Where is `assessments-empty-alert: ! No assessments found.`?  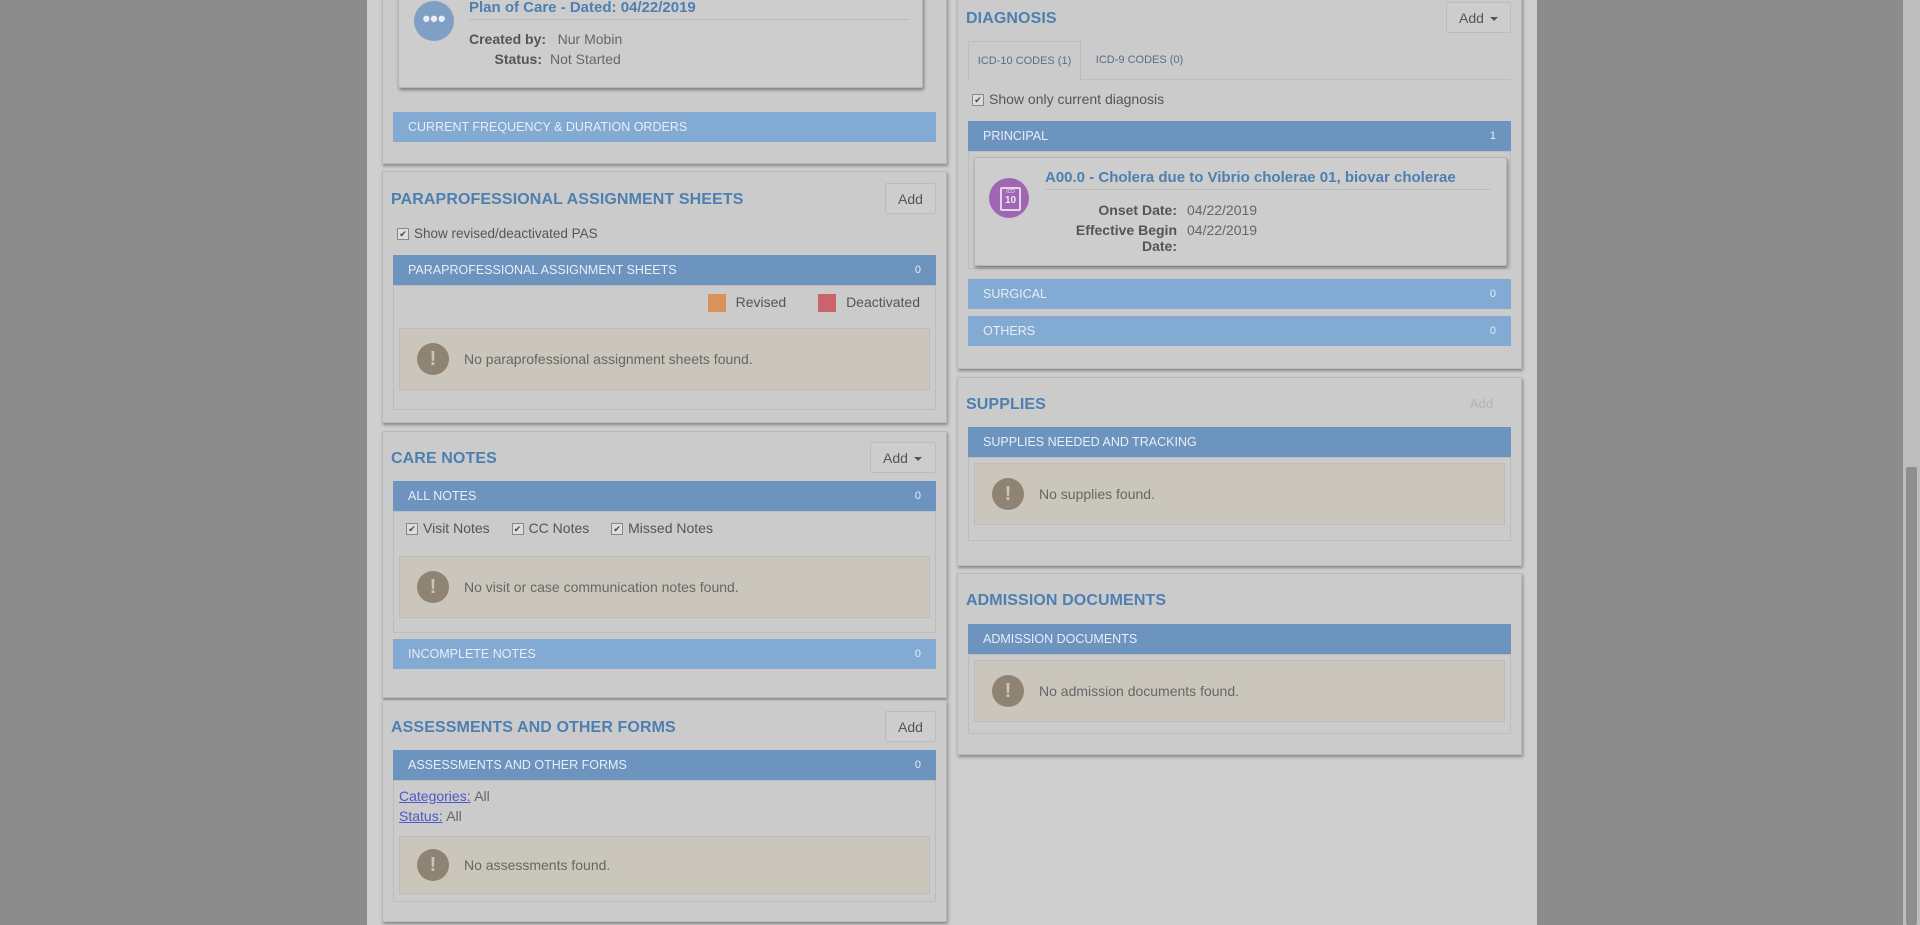
assessments-empty-alert: ! No assessments found. is located at coordinates (664, 865).